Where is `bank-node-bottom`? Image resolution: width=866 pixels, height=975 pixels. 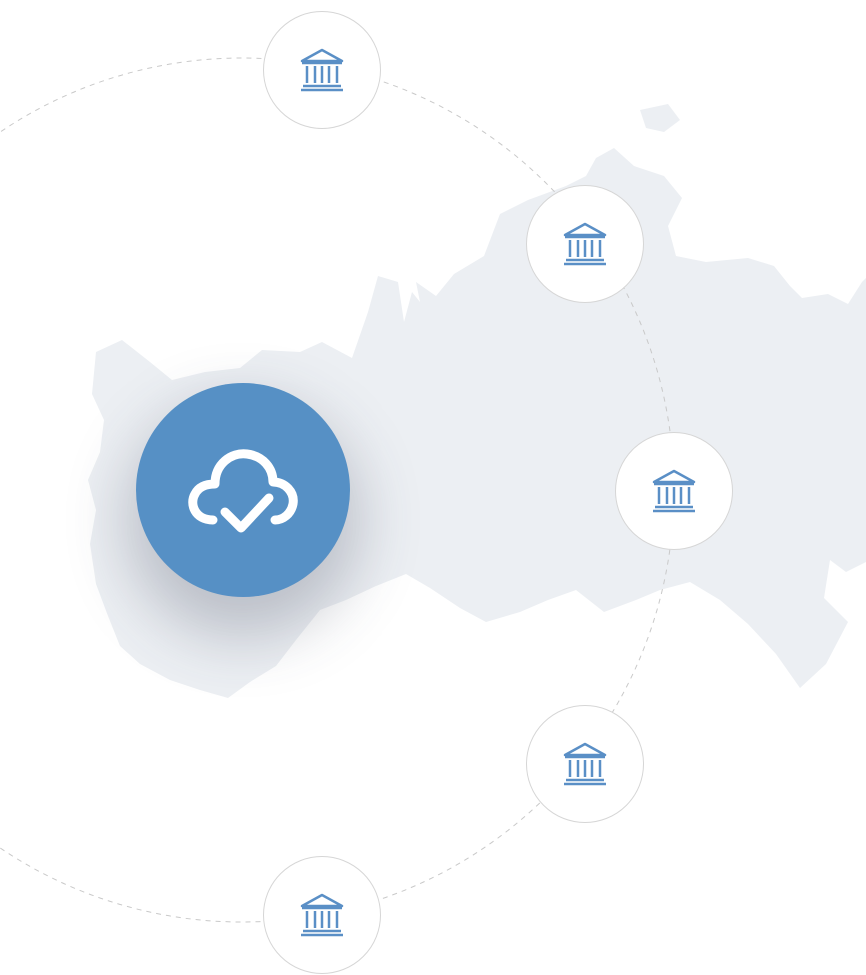
bank-node-bottom is located at coordinates (322, 915).